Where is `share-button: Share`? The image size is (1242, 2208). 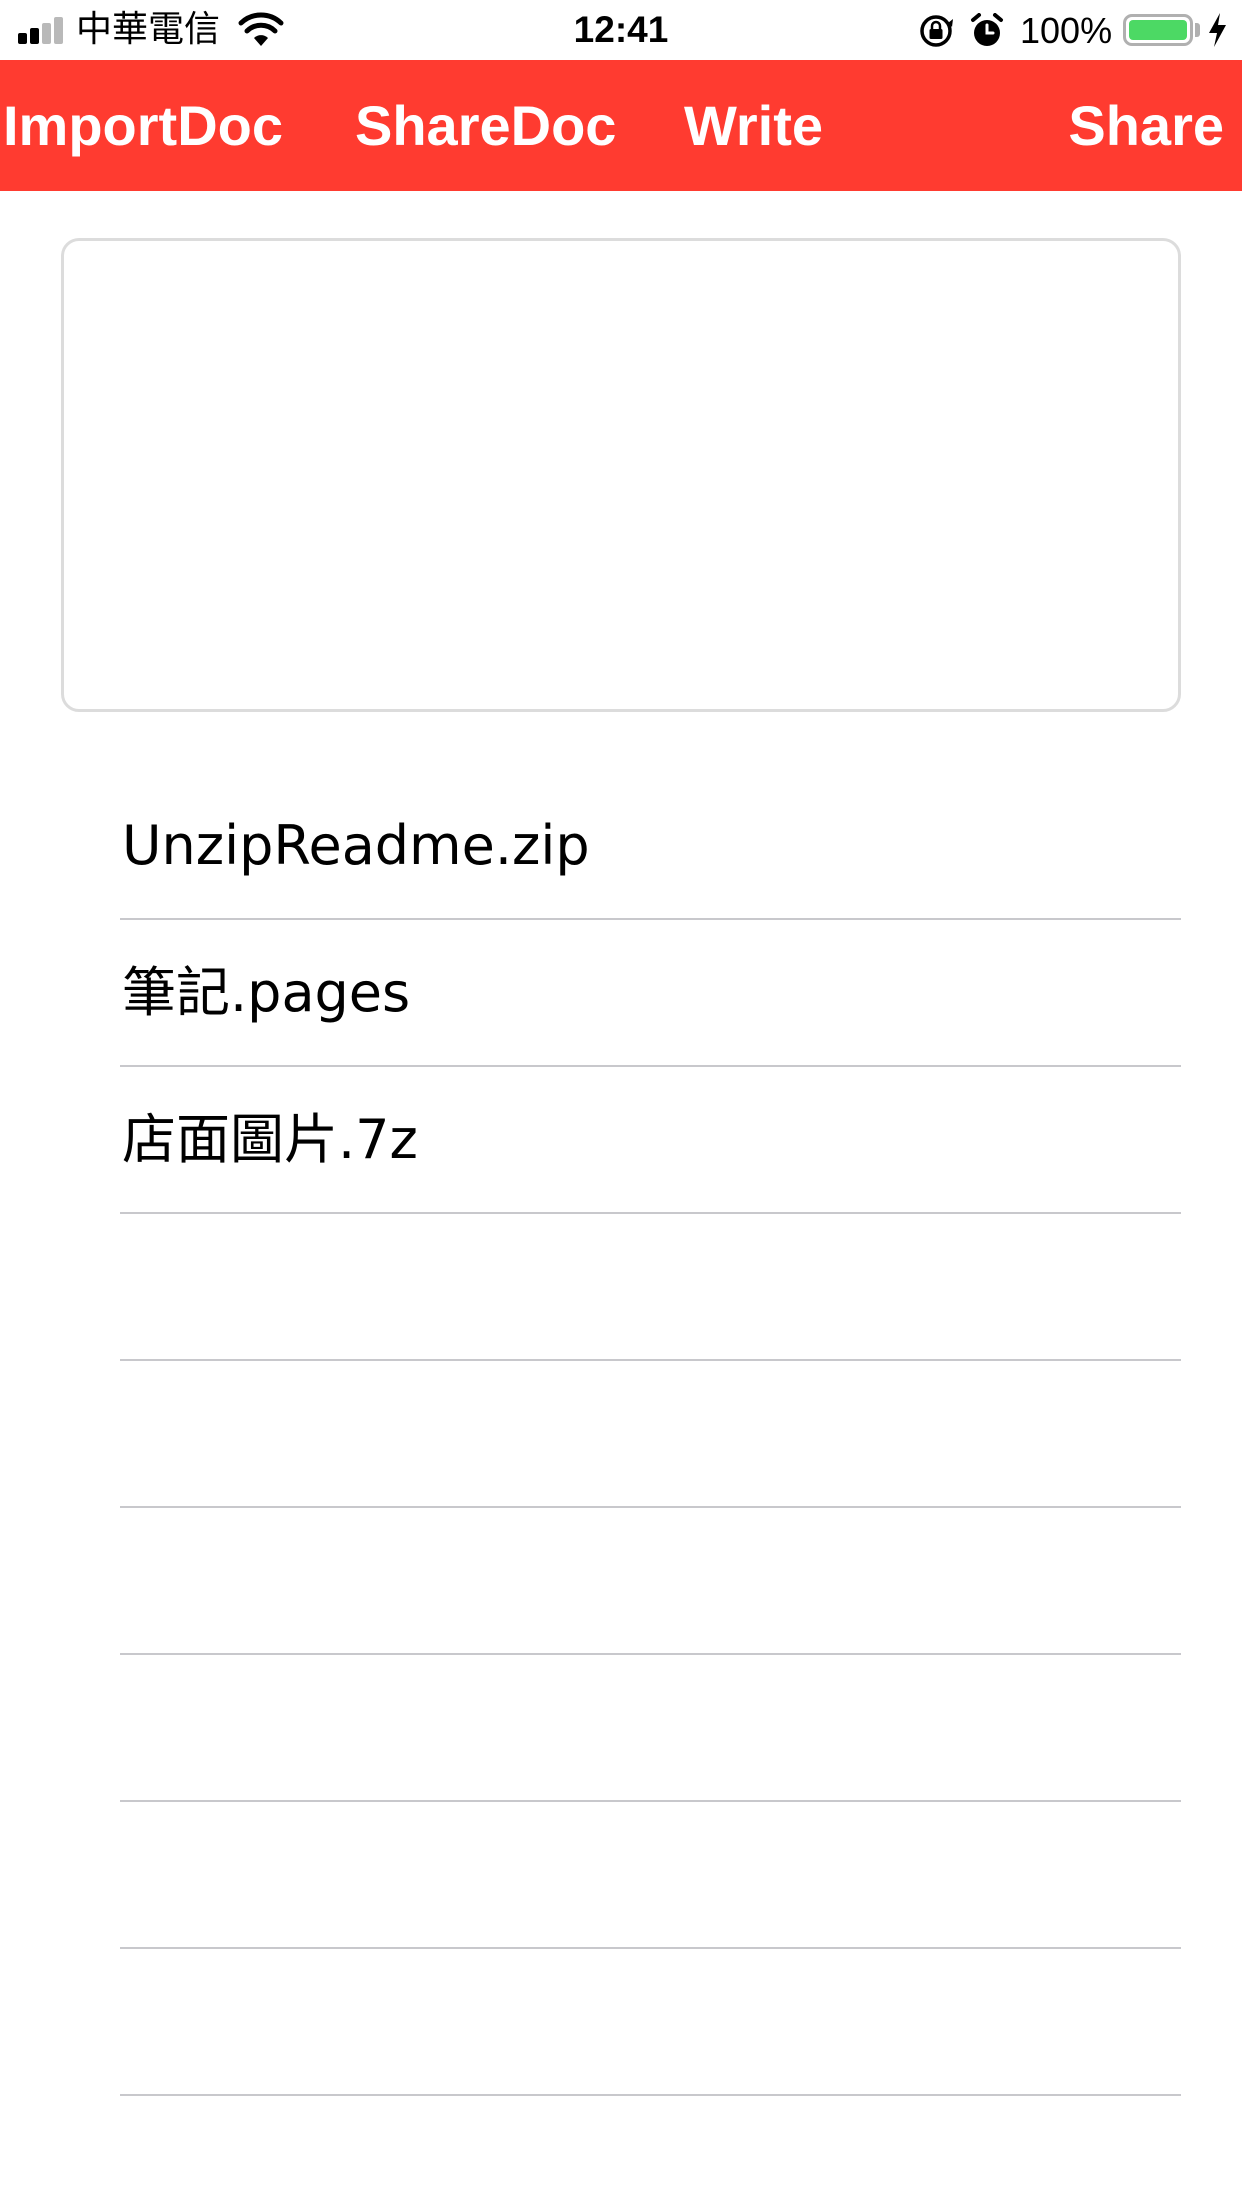 share-button: Share is located at coordinates (1146, 125).